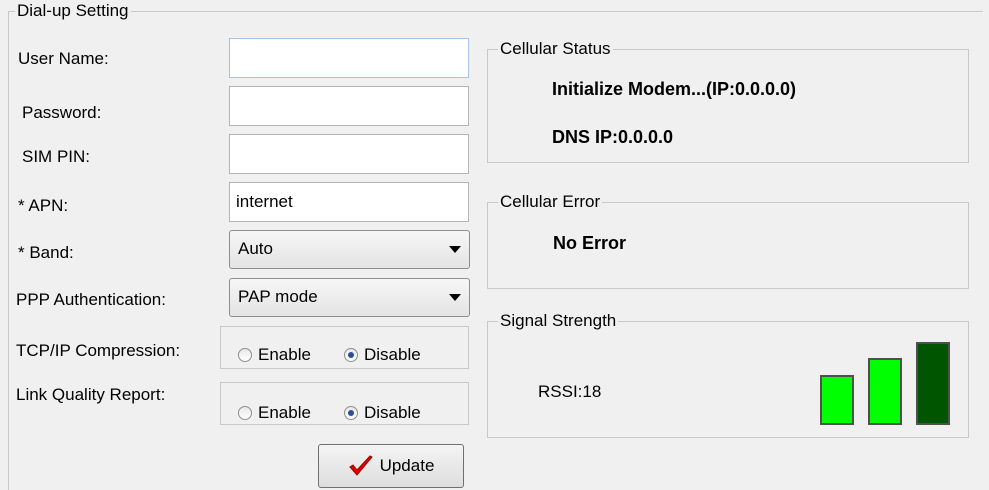 This screenshot has width=989, height=490. What do you see at coordinates (349, 297) in the screenshot?
I see `ppp-authentication-select: PAP mode` at bounding box center [349, 297].